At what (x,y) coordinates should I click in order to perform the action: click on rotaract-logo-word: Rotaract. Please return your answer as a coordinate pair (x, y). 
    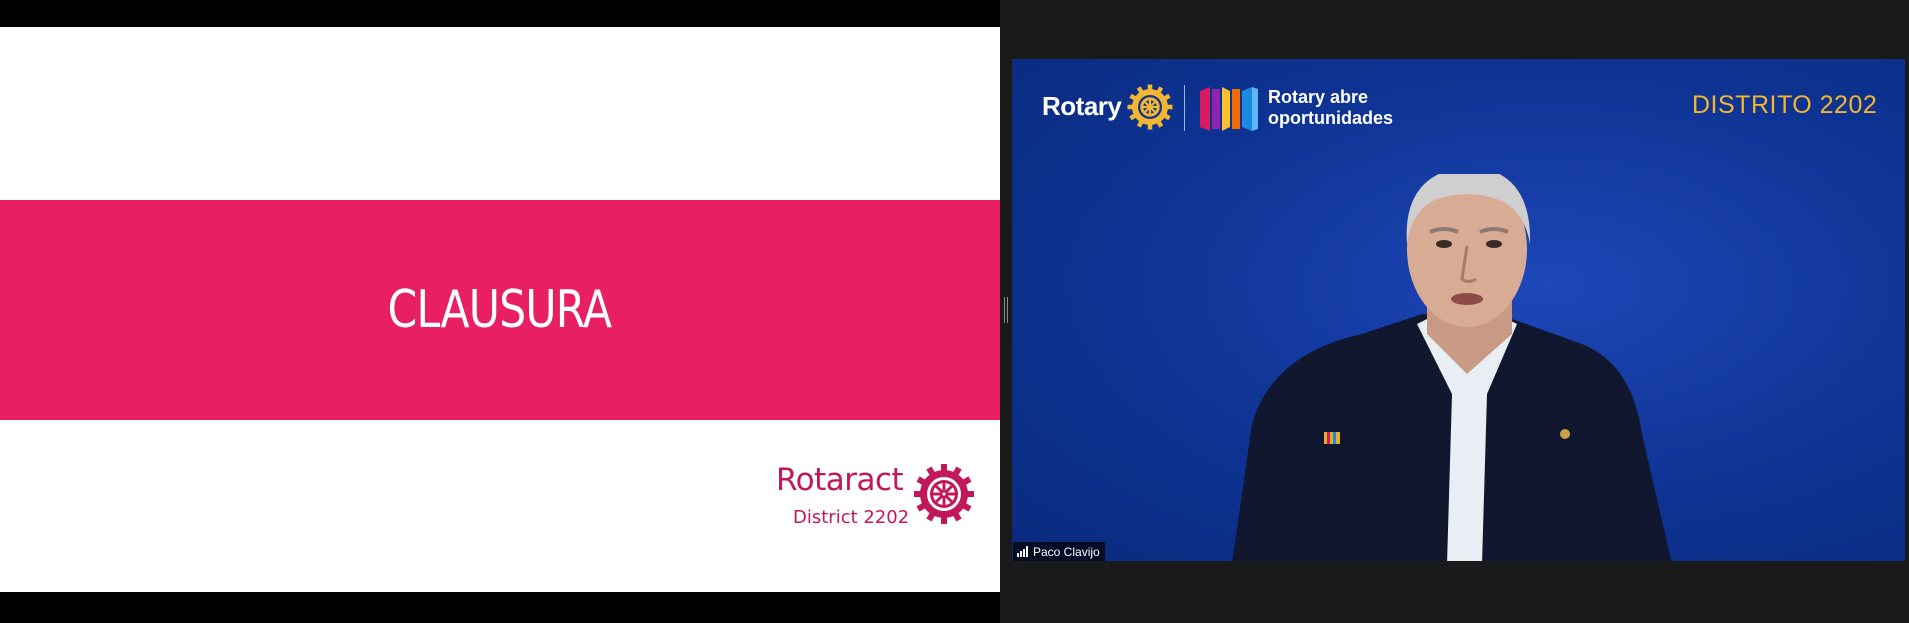
    Looking at the image, I should click on (840, 480).